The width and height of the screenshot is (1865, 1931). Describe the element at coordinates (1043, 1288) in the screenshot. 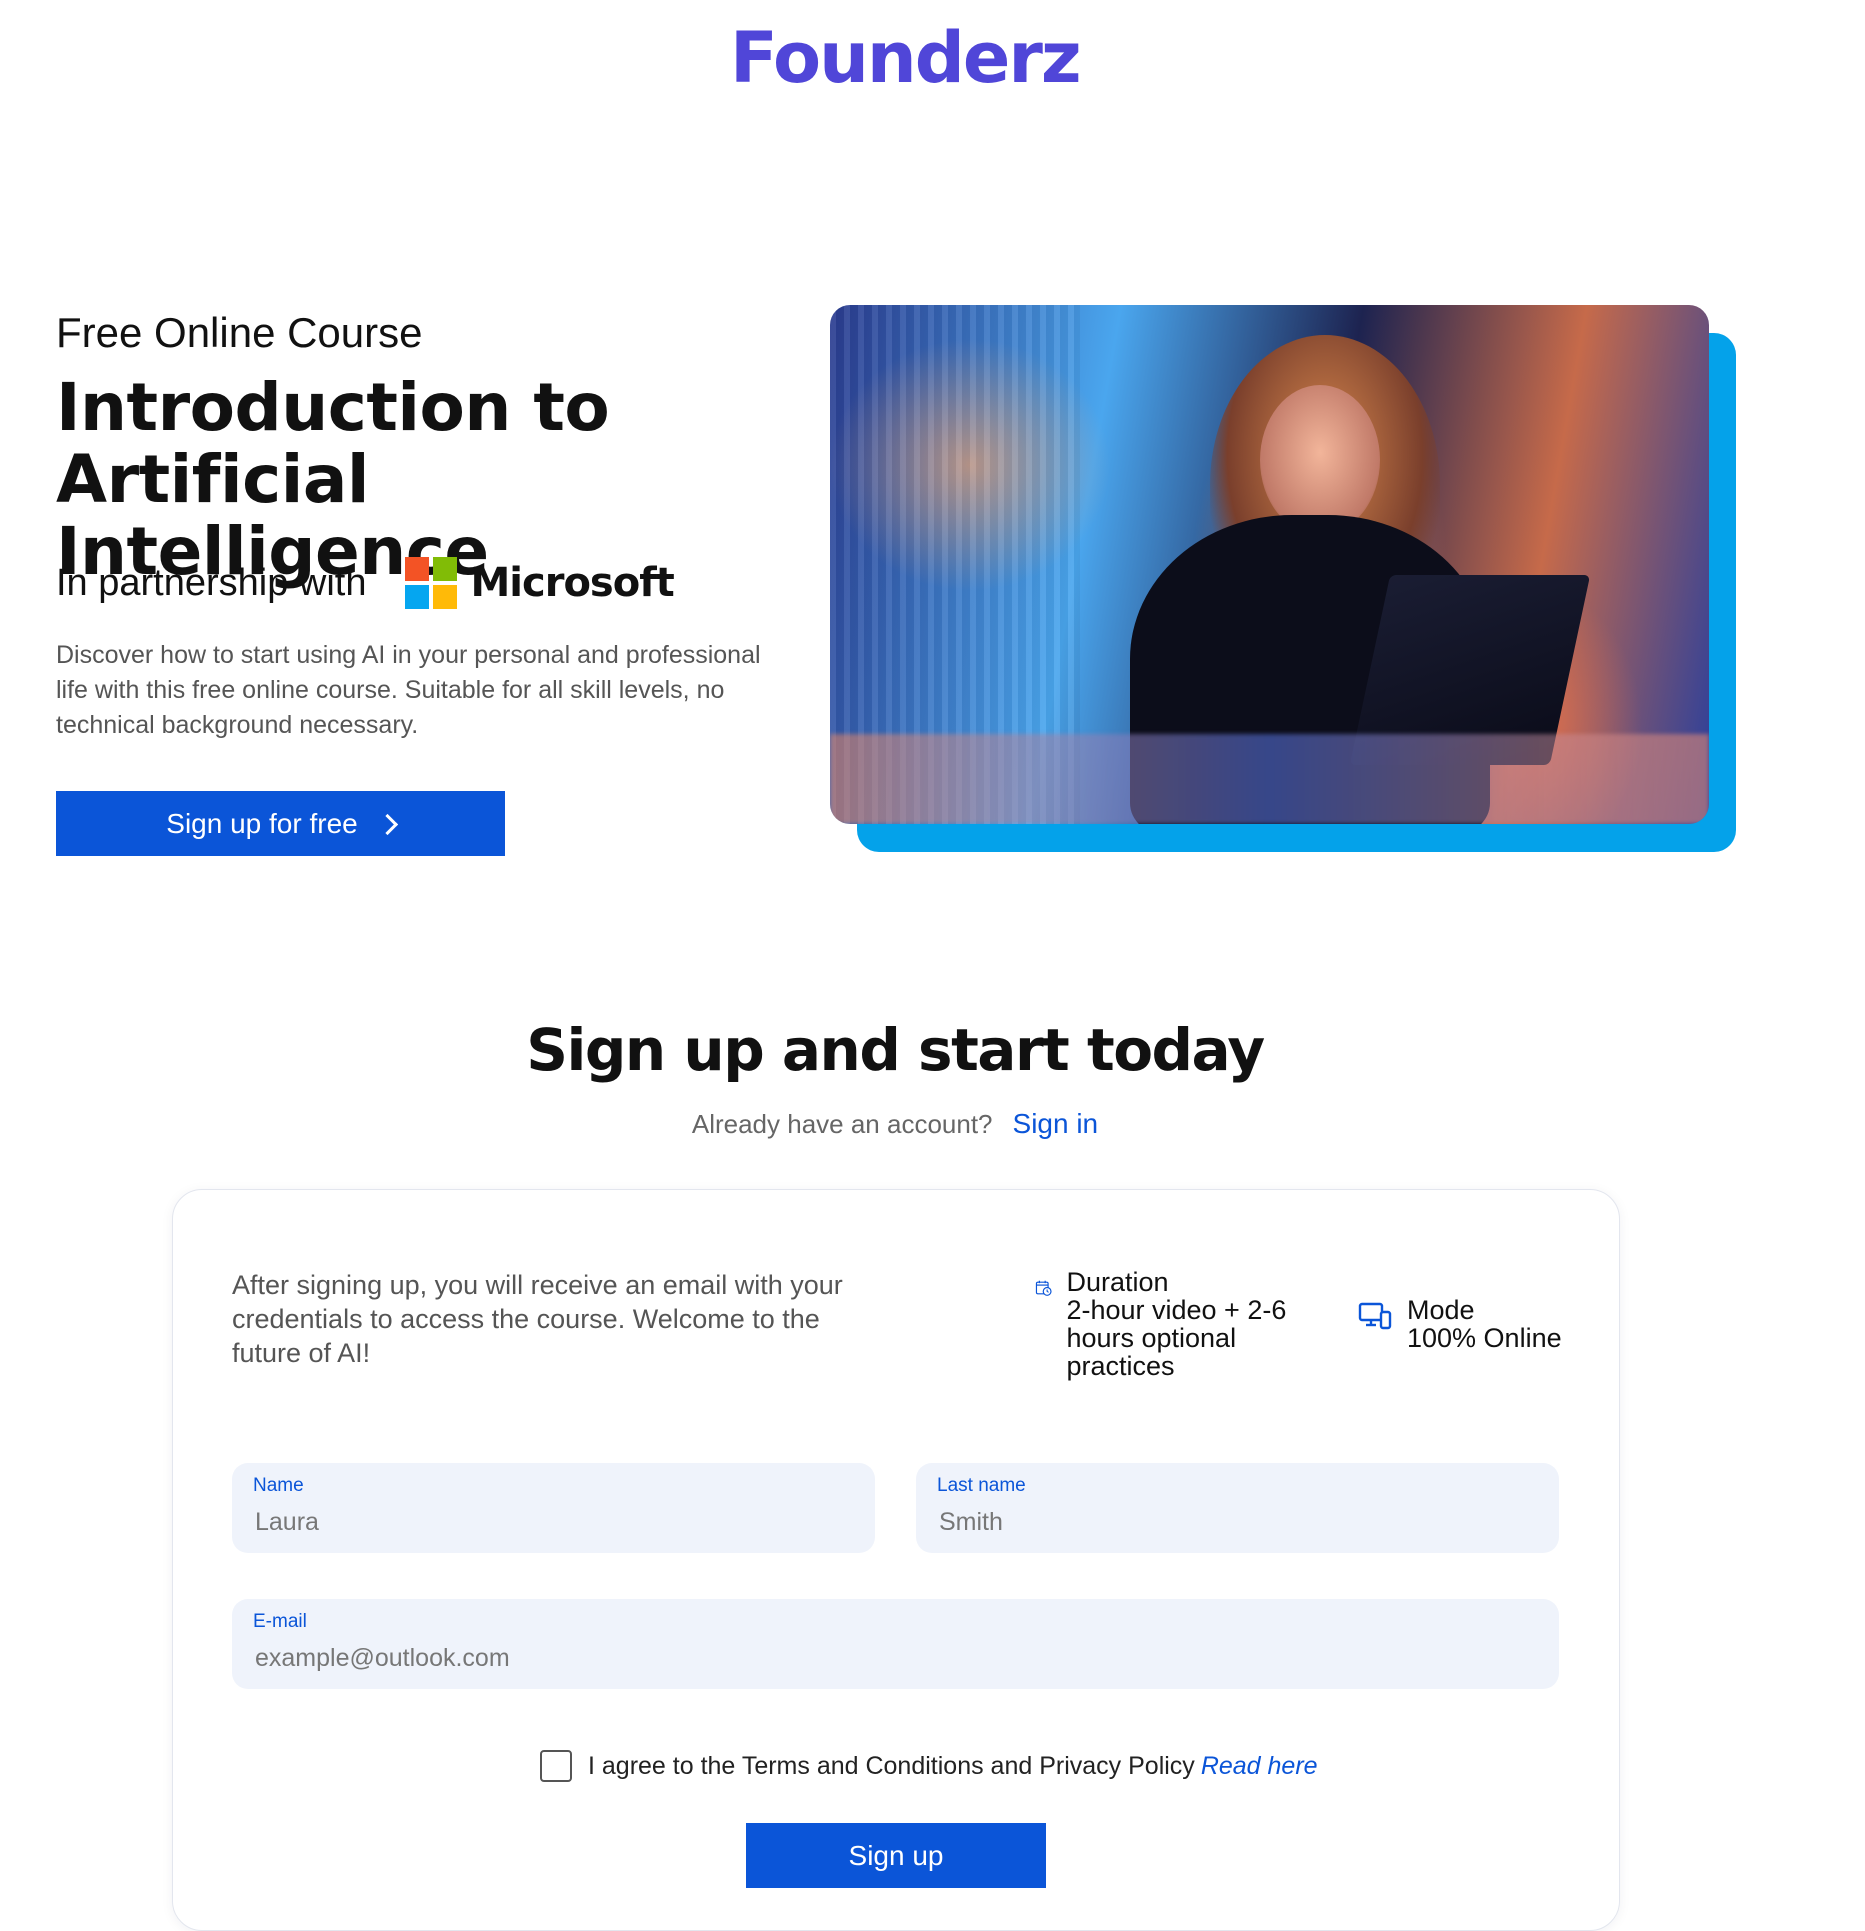

I see `calendar-clock-icon` at that location.